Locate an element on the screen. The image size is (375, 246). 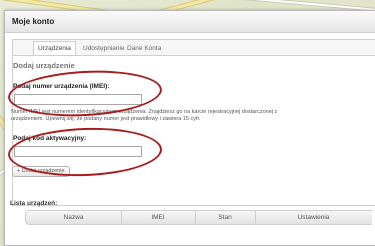
device-list-header: Nazwa IMEI Stan Ustawienia is located at coordinates (198, 217).